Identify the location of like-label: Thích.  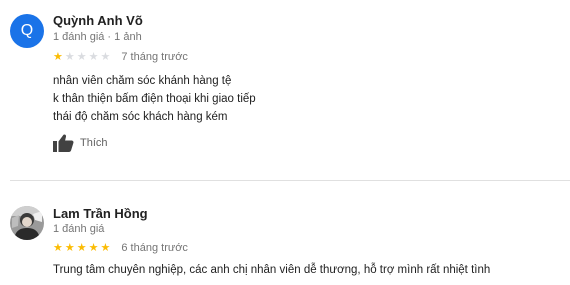
(94, 143).